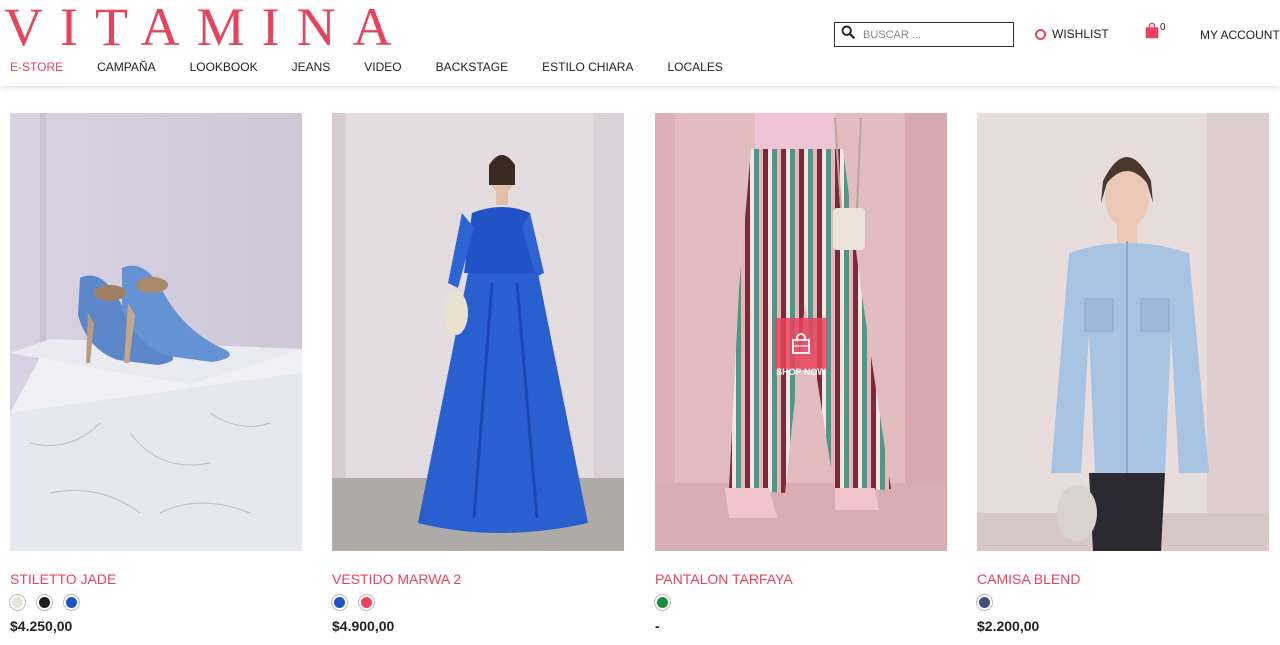 This screenshot has width=1280, height=645. What do you see at coordinates (801, 579) in the screenshot?
I see `product-name: PANTALON TARFAYA` at bounding box center [801, 579].